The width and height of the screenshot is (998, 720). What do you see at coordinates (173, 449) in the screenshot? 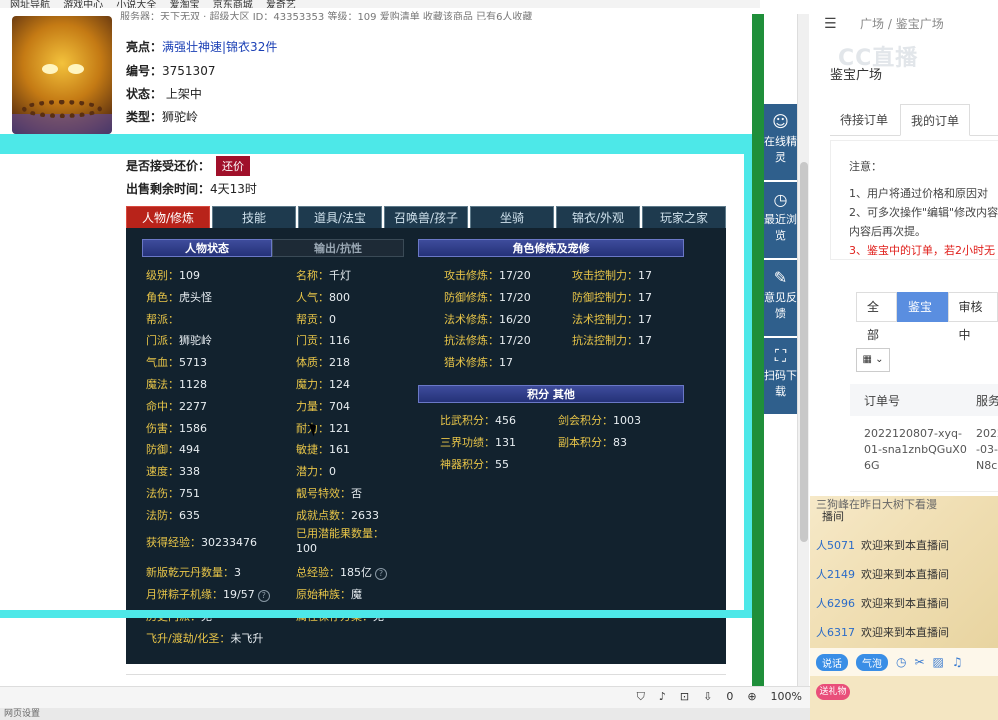
I see `stat-row: 防御：494` at bounding box center [173, 449].